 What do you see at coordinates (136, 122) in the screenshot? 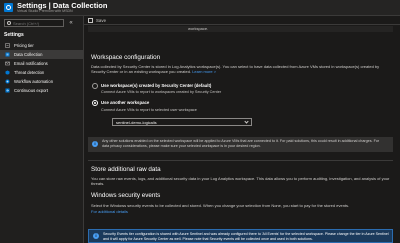
I see `workspace-select-value: sentinel-demo-logicalis` at bounding box center [136, 122].